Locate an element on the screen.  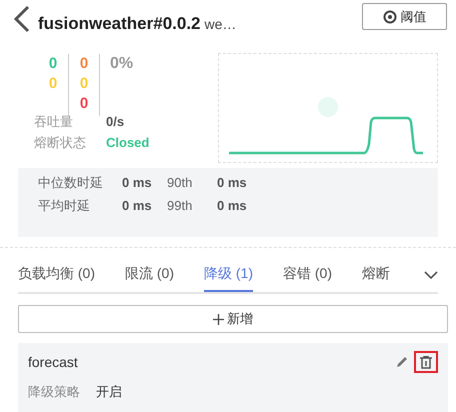
tab: 熔断 is located at coordinates (376, 274).